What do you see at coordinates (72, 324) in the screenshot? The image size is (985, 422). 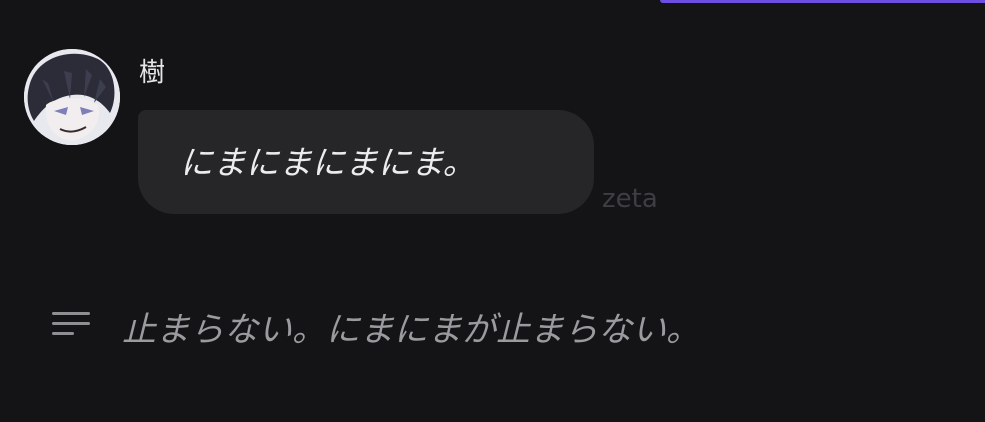 I see `narration-lines-icon` at bounding box center [72, 324].